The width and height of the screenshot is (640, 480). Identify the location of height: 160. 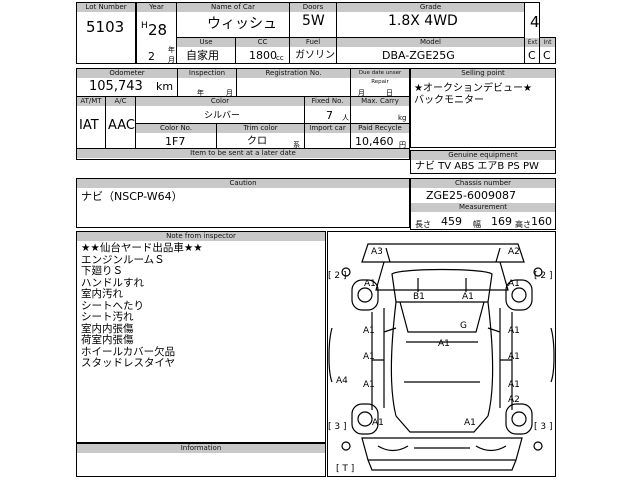
(541, 221).